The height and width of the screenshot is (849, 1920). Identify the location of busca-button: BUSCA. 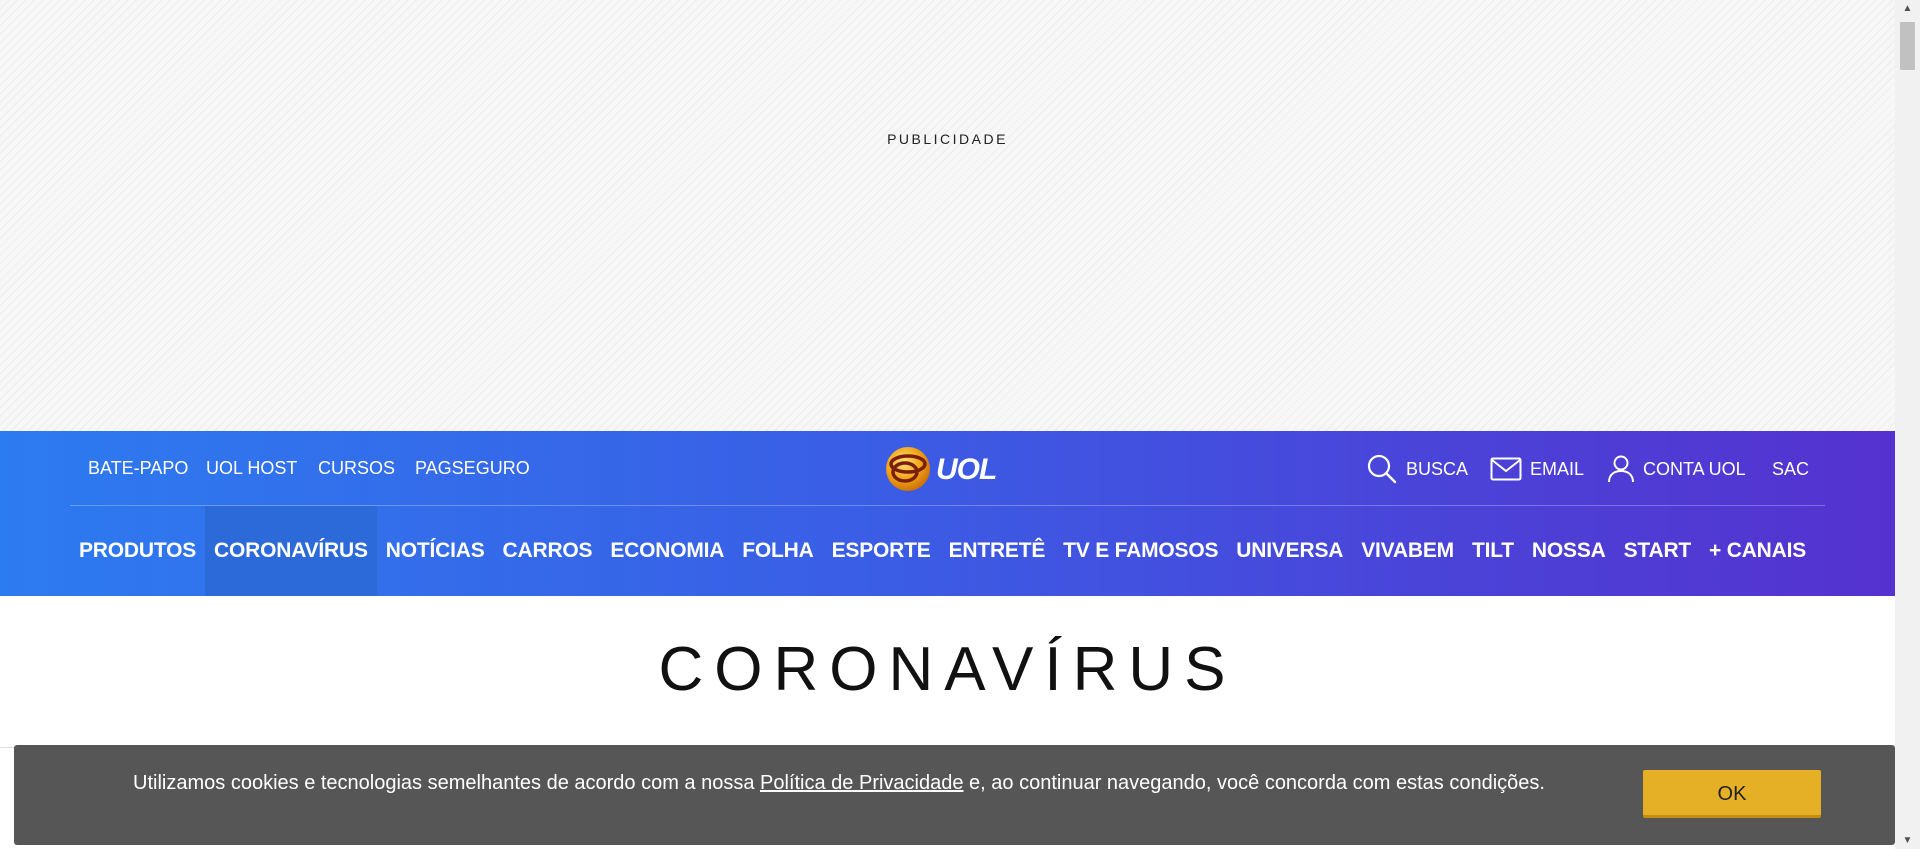
(1417, 469).